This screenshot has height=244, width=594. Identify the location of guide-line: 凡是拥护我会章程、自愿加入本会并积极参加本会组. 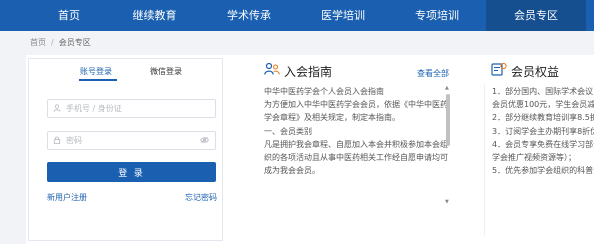
(356, 144).